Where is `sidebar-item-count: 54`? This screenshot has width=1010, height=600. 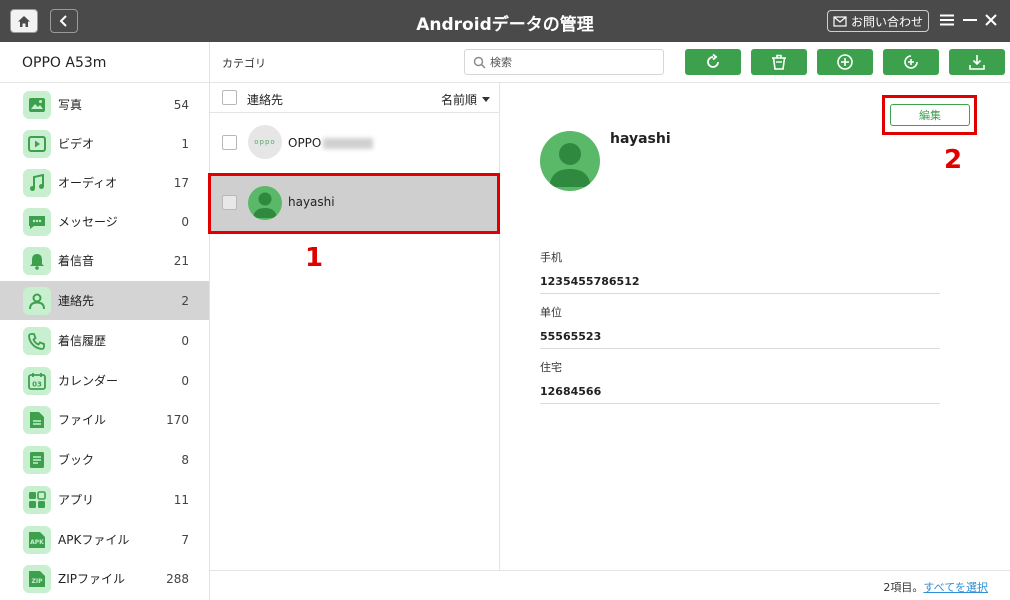
sidebar-item-count: 54 is located at coordinates (181, 104).